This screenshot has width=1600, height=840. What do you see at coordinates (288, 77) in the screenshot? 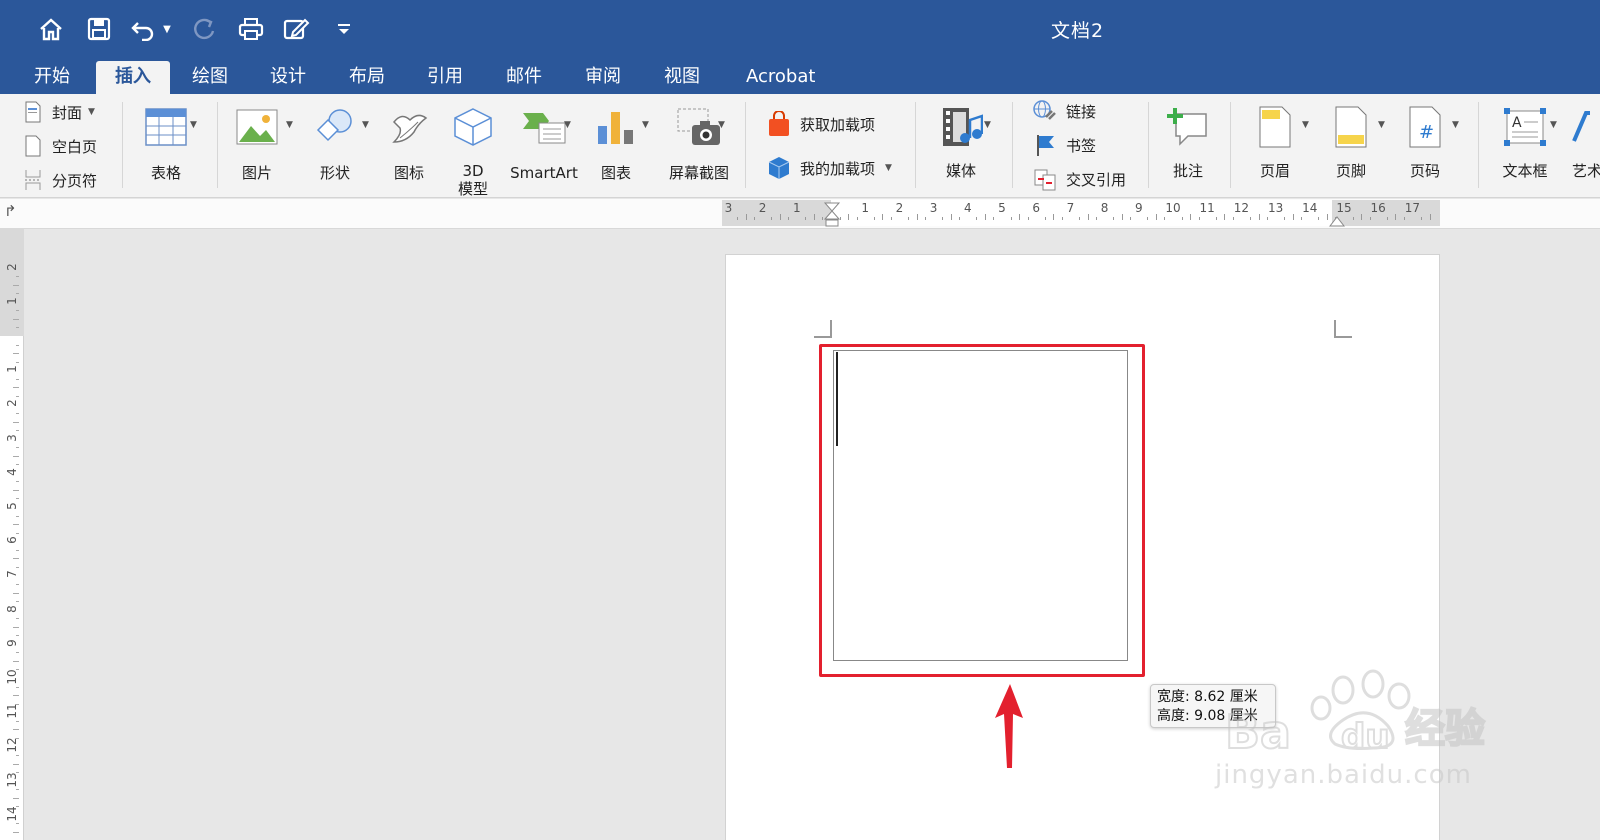
I see `tab-design: 设计` at bounding box center [288, 77].